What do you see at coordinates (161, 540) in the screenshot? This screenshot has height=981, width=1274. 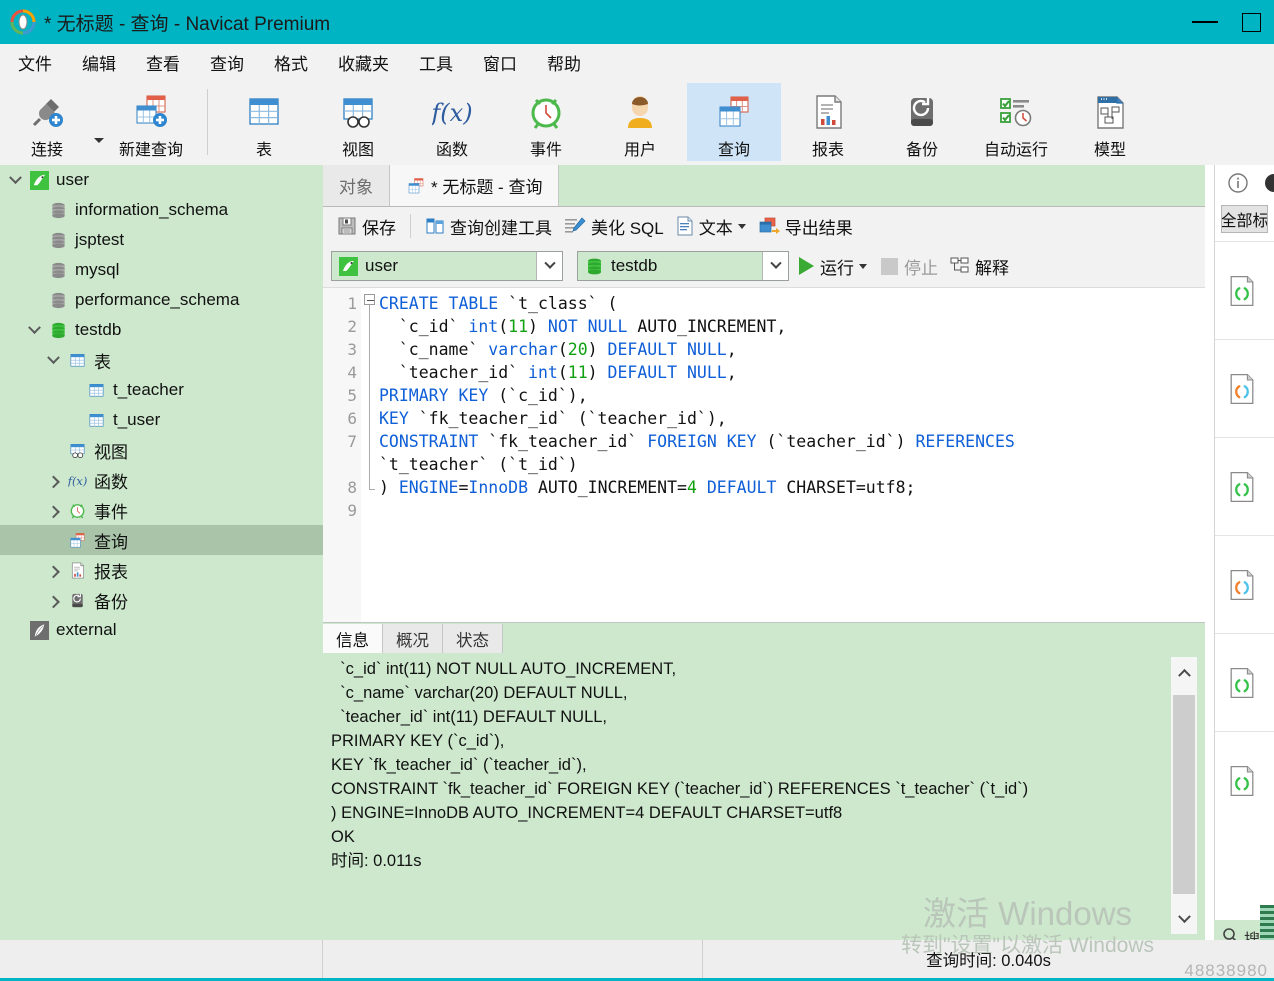 I see `tree-node-查询: 查询` at bounding box center [161, 540].